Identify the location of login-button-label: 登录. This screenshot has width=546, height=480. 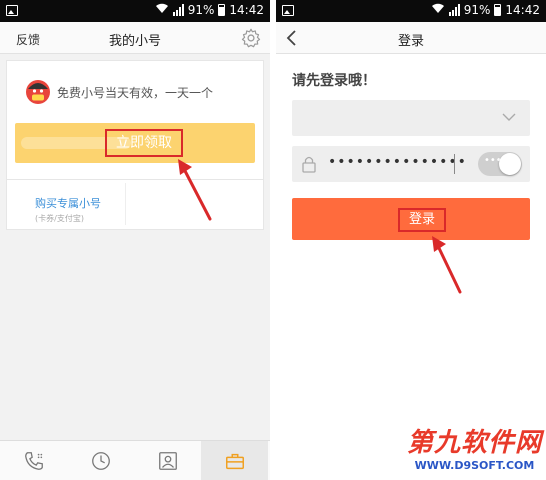
(422, 220).